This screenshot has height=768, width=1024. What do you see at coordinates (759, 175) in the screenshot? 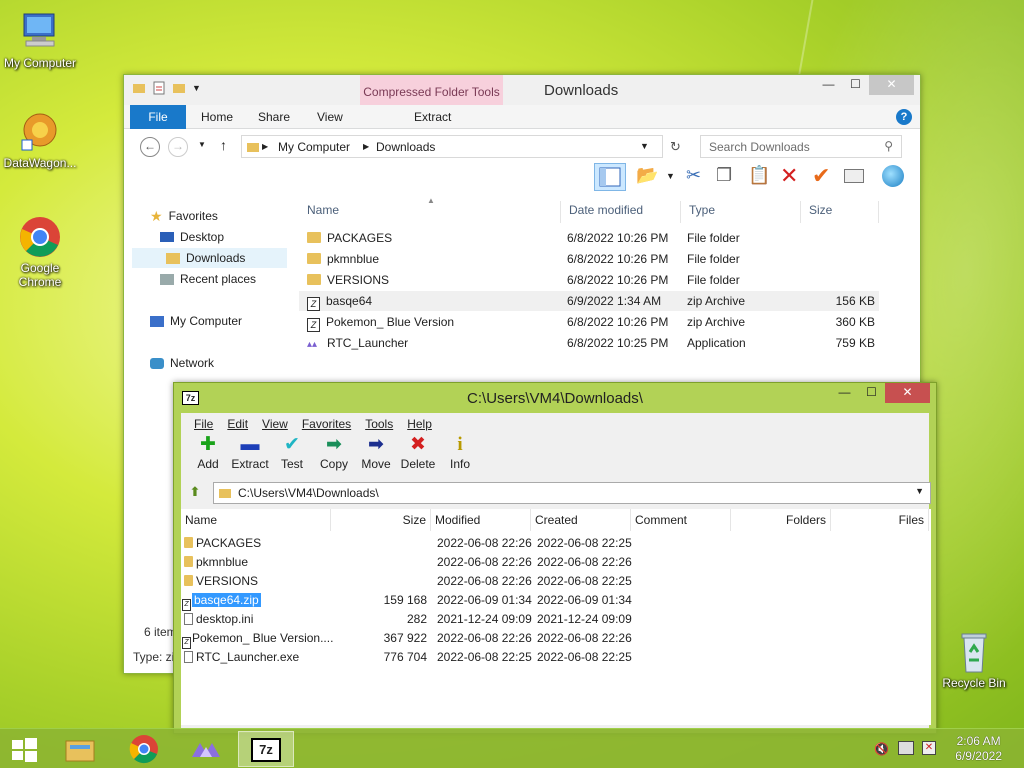
I see `paste-icon: 📋` at bounding box center [759, 175].